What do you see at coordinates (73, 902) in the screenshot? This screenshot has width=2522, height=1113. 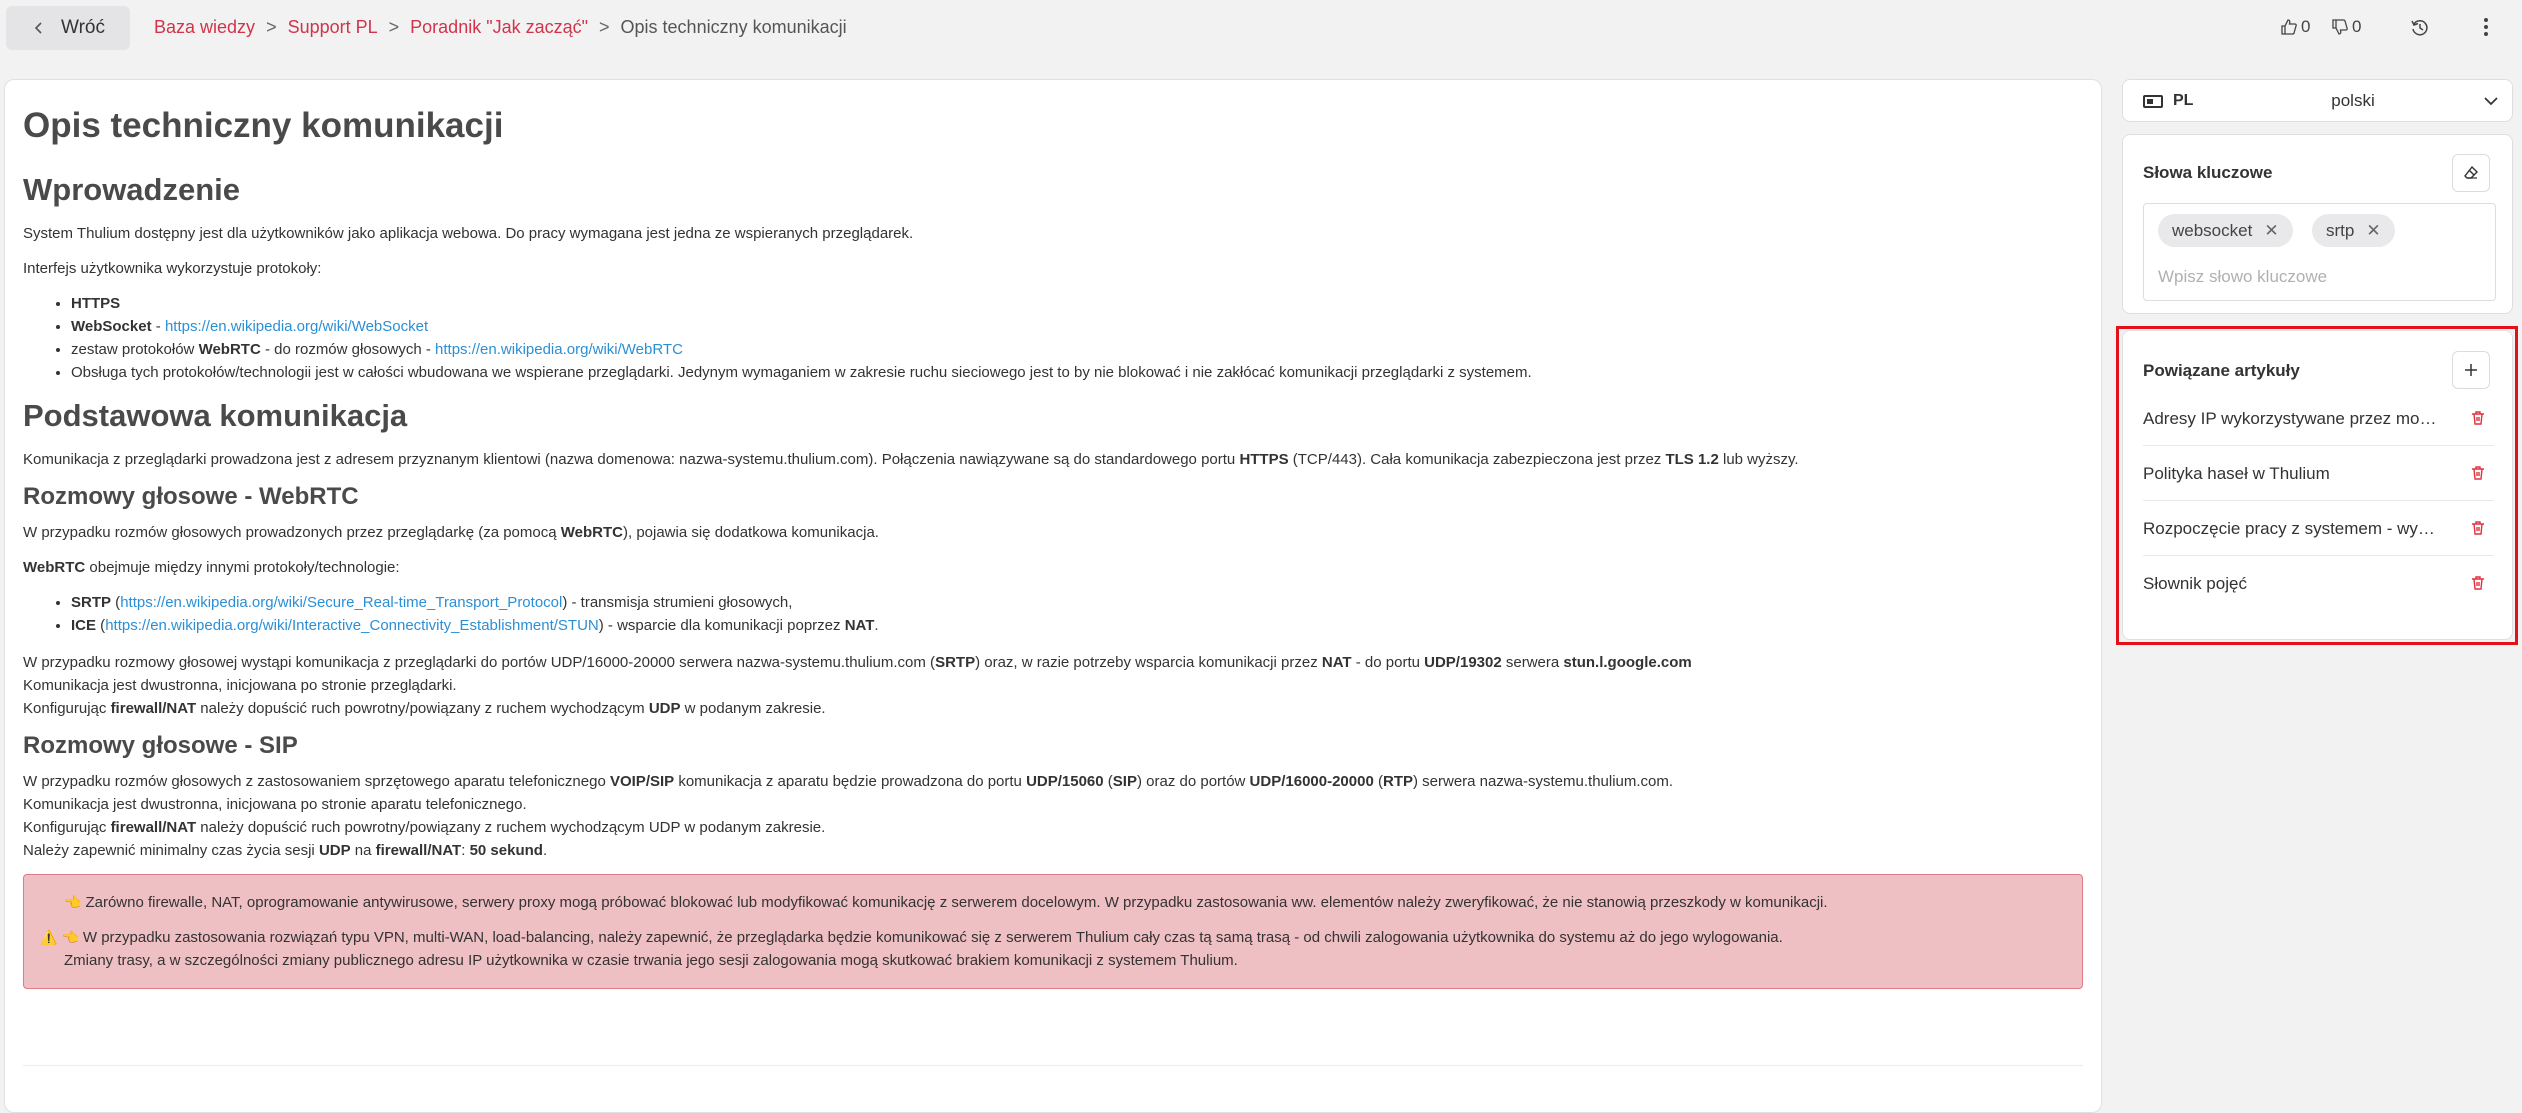 I see `pointing-hand-icon: 👈` at bounding box center [73, 902].